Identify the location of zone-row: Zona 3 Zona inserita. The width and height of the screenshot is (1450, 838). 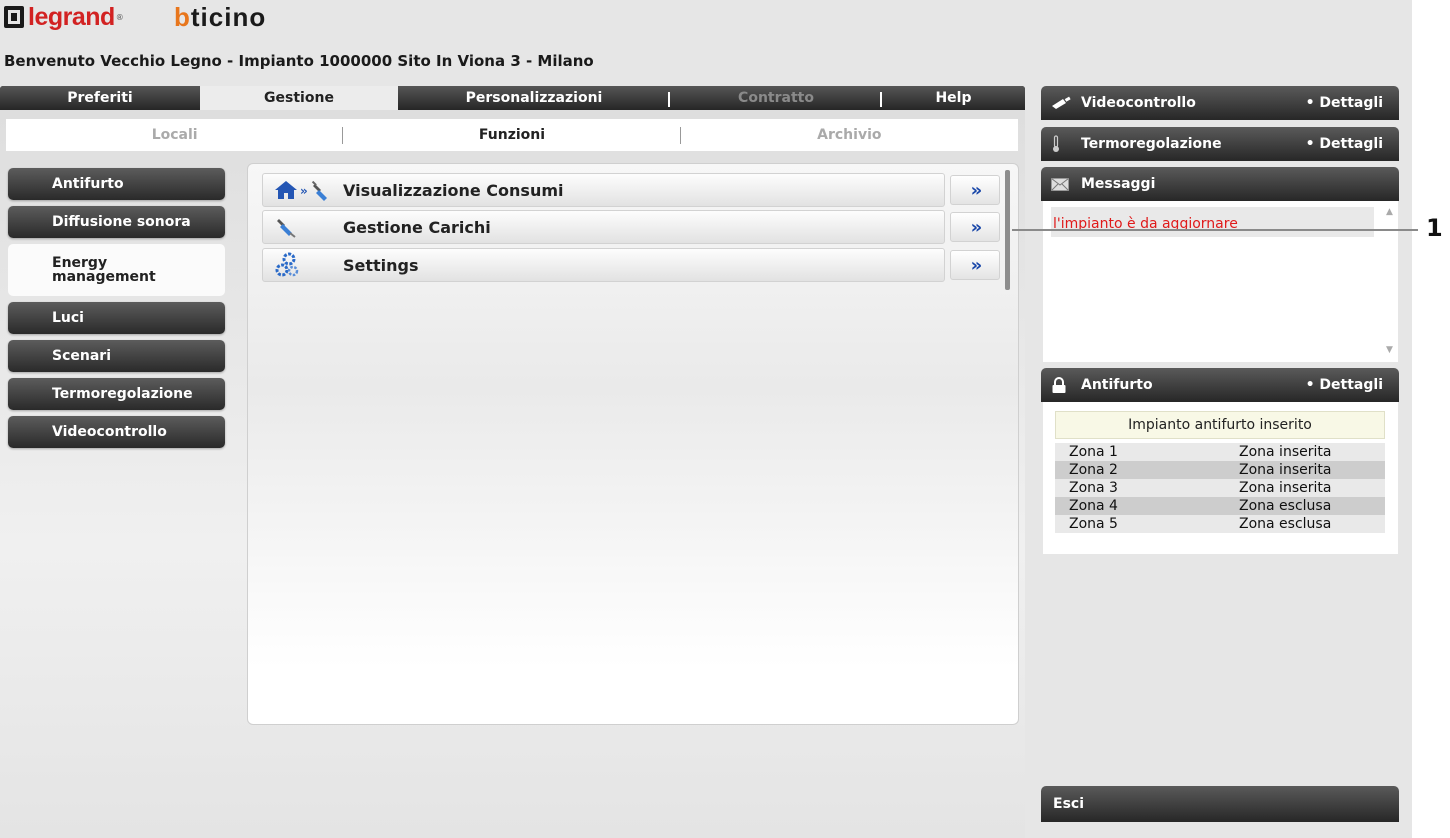
(1220, 488).